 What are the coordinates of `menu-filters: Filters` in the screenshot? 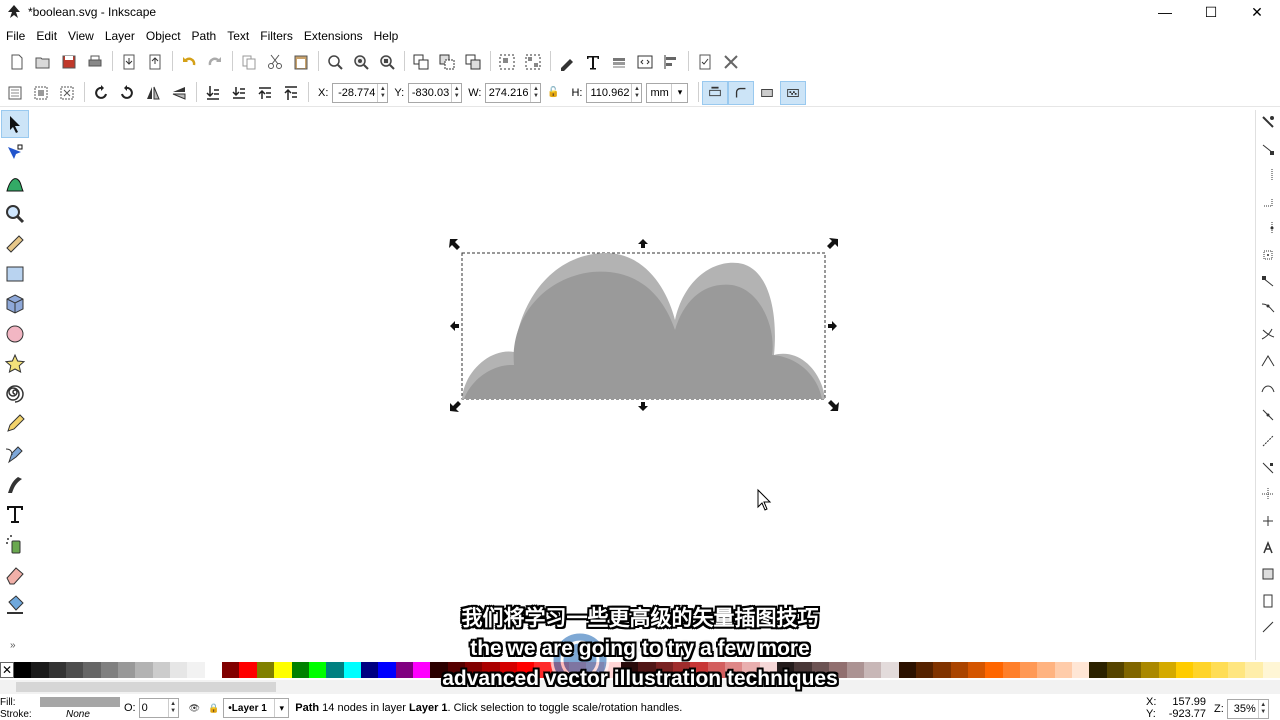 It's located at (276, 36).